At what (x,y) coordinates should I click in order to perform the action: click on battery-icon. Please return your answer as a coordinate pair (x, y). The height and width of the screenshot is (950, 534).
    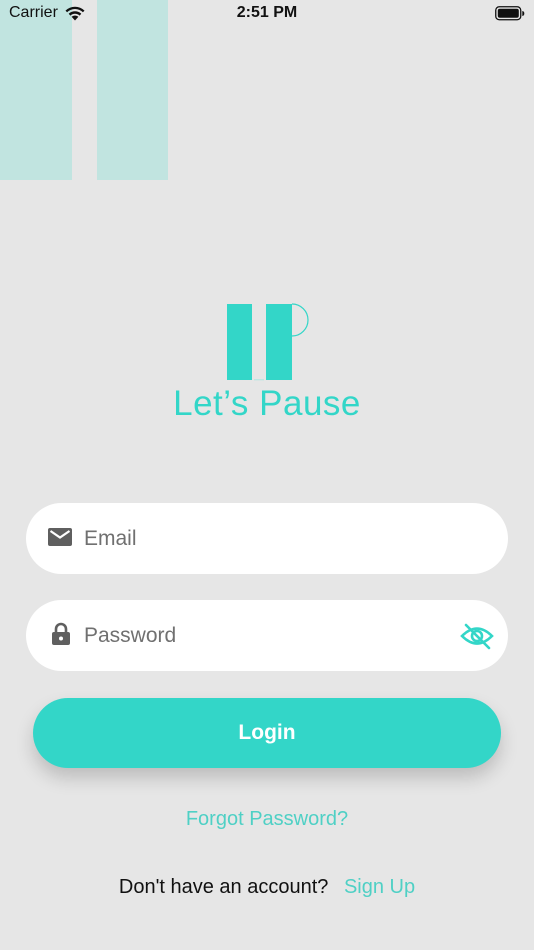
    Looking at the image, I should click on (510, 13).